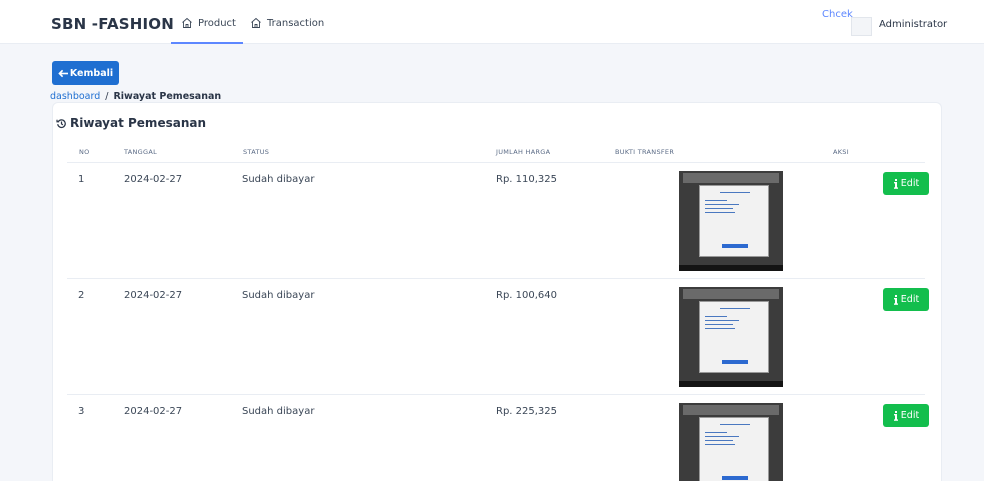 The image size is (984, 481). What do you see at coordinates (167, 96) in the screenshot?
I see `breadcrumb-current: Riwayat Pemesanan` at bounding box center [167, 96].